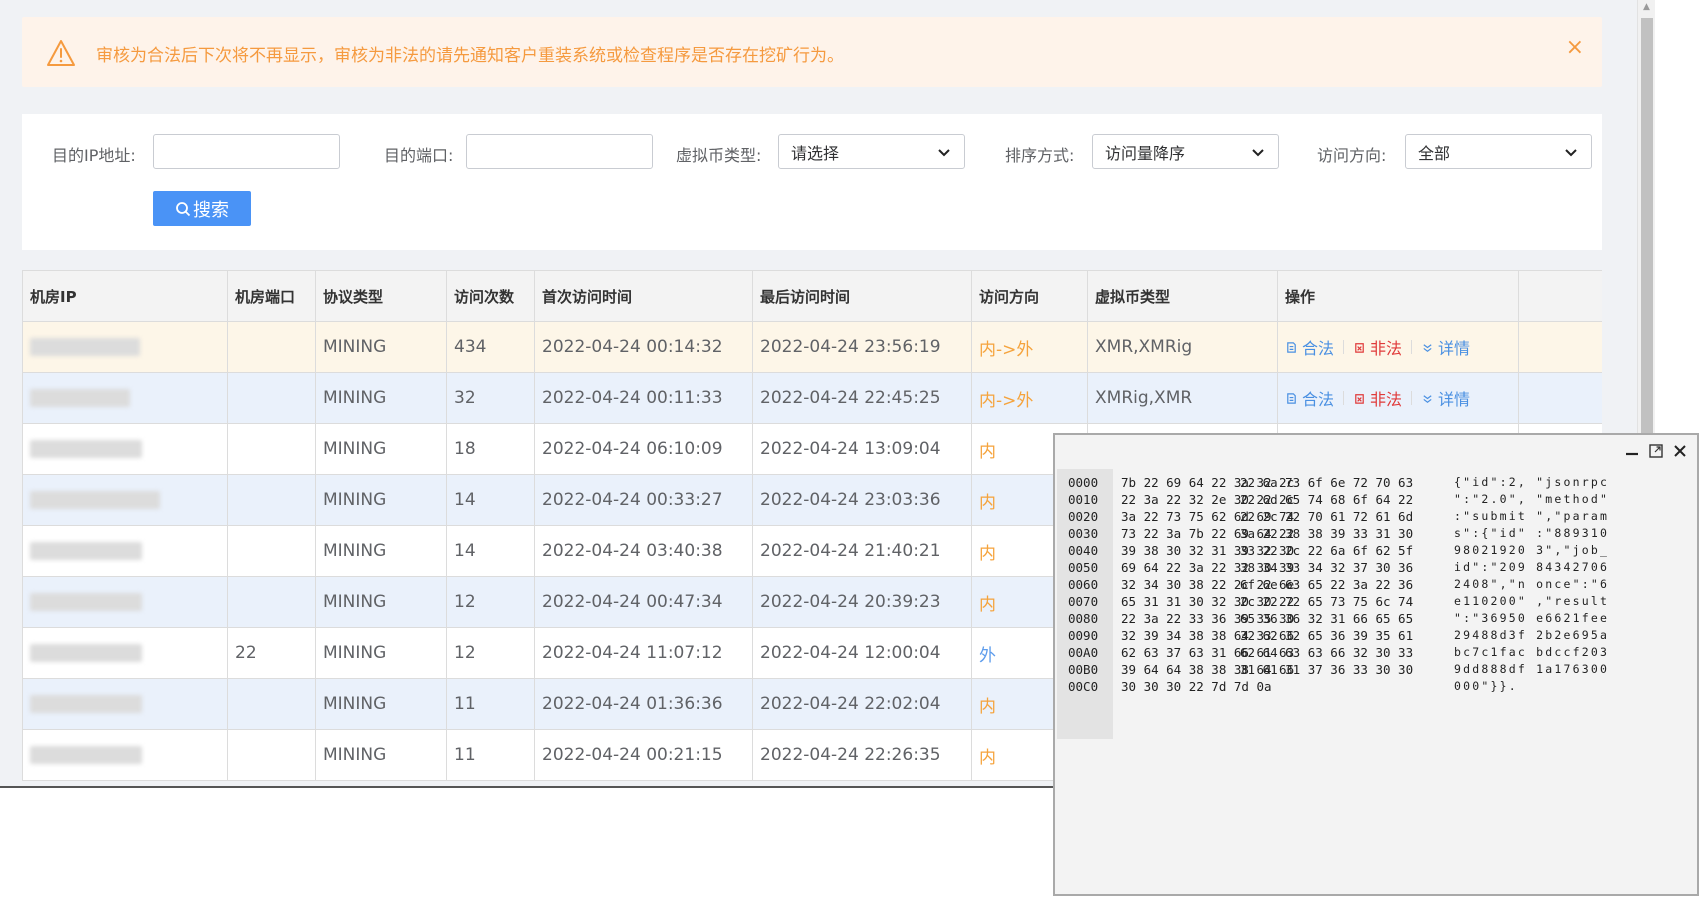 Image resolution: width=1702 pixels, height=897 pixels. Describe the element at coordinates (1647, 228) in the screenshot. I see `scrollbar-thumb` at that location.